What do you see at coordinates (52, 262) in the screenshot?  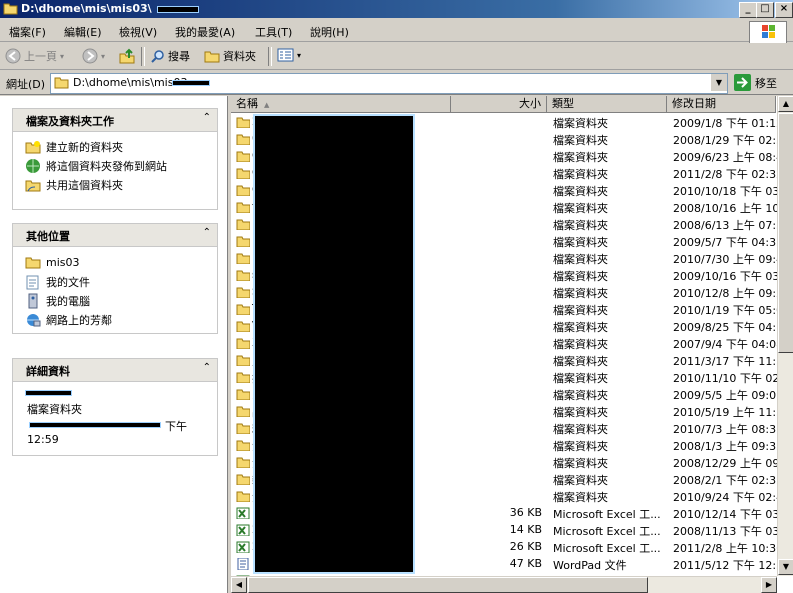 I see `place-mis03: mis03` at bounding box center [52, 262].